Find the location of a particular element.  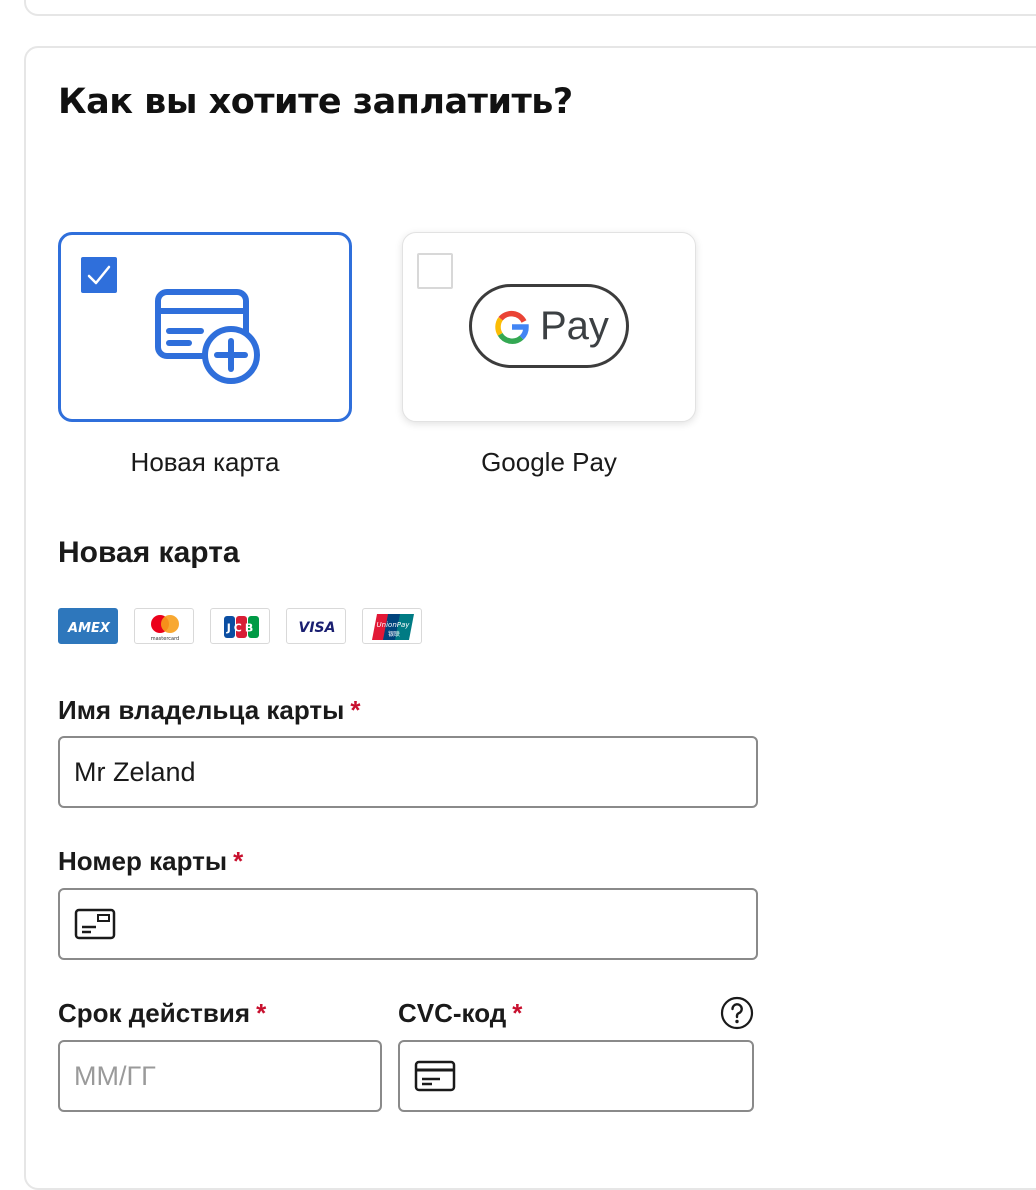

jcb-icon-label: JCB is located at coordinates (241, 628).